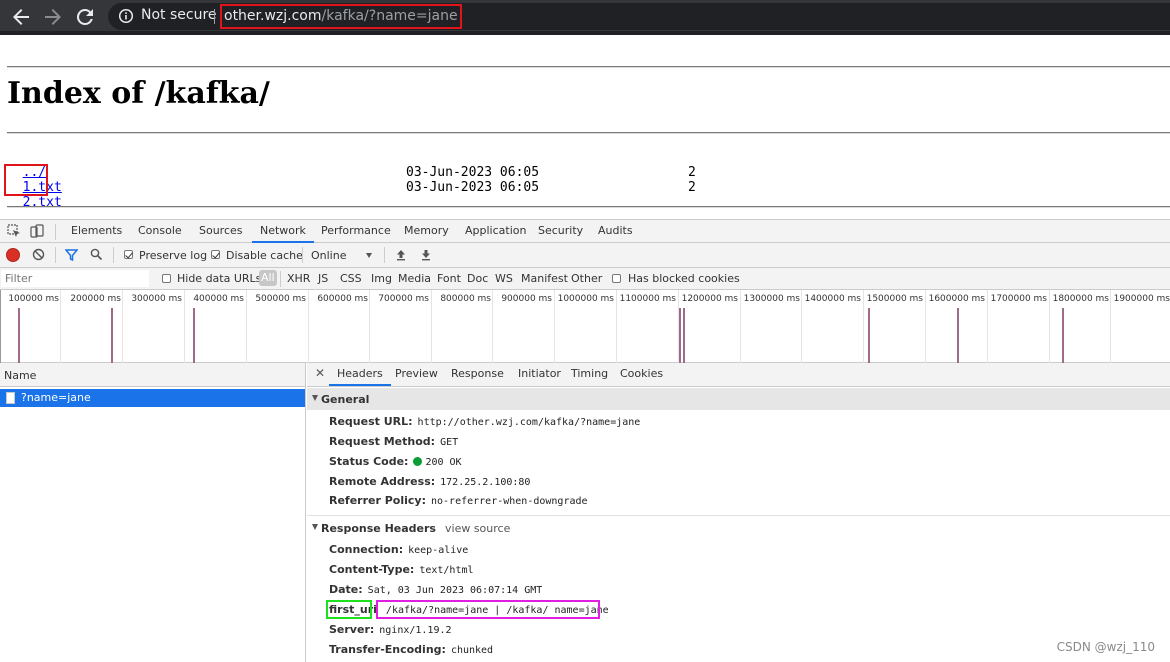 Image resolution: width=1170 pixels, height=662 pixels. I want to click on header-key: Content-Type:, so click(372, 569).